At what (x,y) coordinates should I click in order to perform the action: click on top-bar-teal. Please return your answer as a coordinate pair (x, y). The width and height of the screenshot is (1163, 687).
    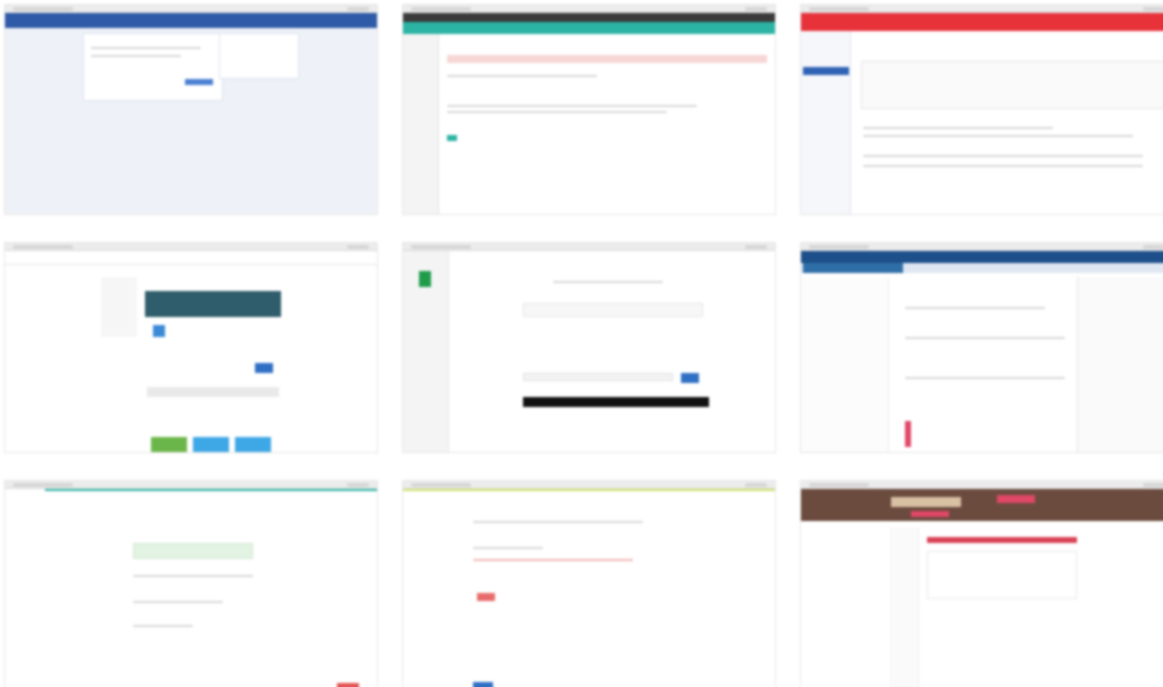
    Looking at the image, I should click on (589, 28).